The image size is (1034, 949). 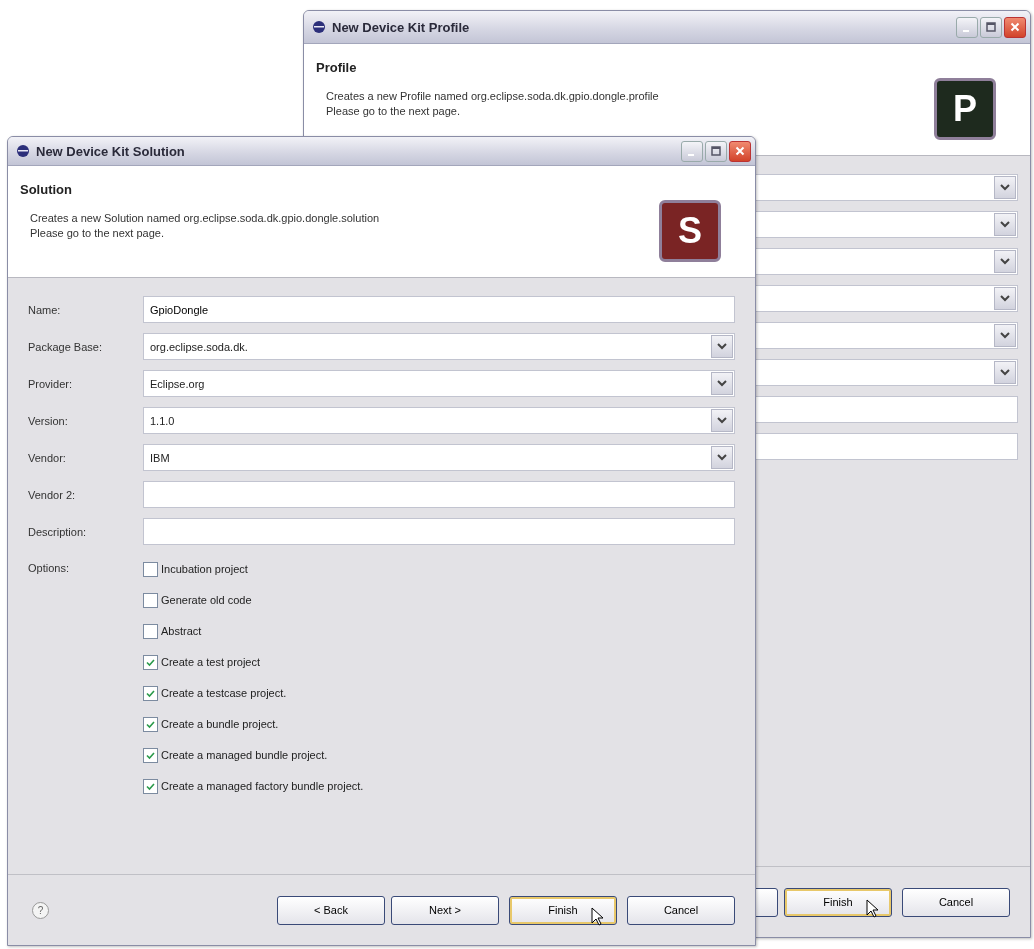 I want to click on dropdown-field: 1.1.0, so click(x=439, y=420).